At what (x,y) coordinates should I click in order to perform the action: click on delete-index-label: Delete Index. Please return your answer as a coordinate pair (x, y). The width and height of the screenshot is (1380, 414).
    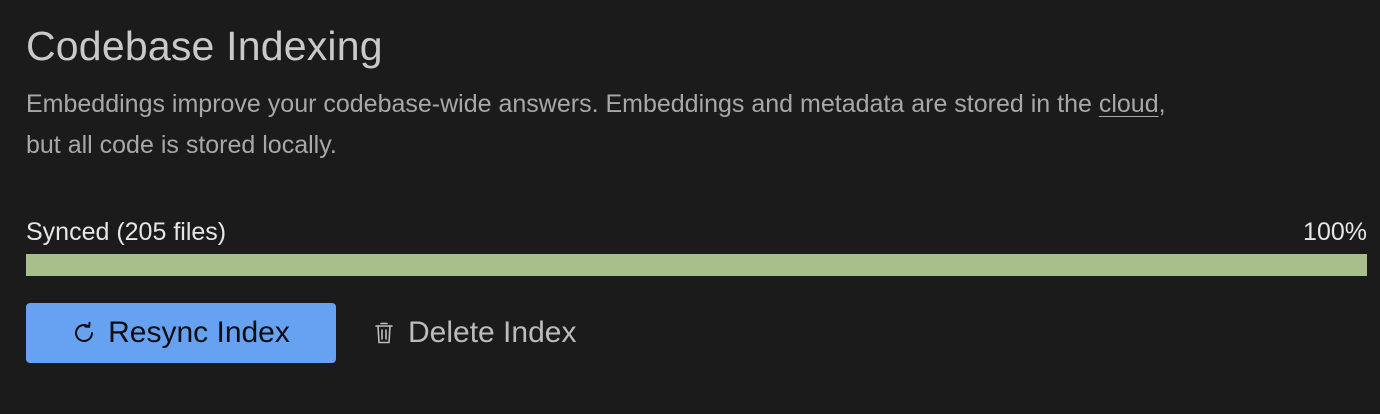
    Looking at the image, I should click on (492, 332).